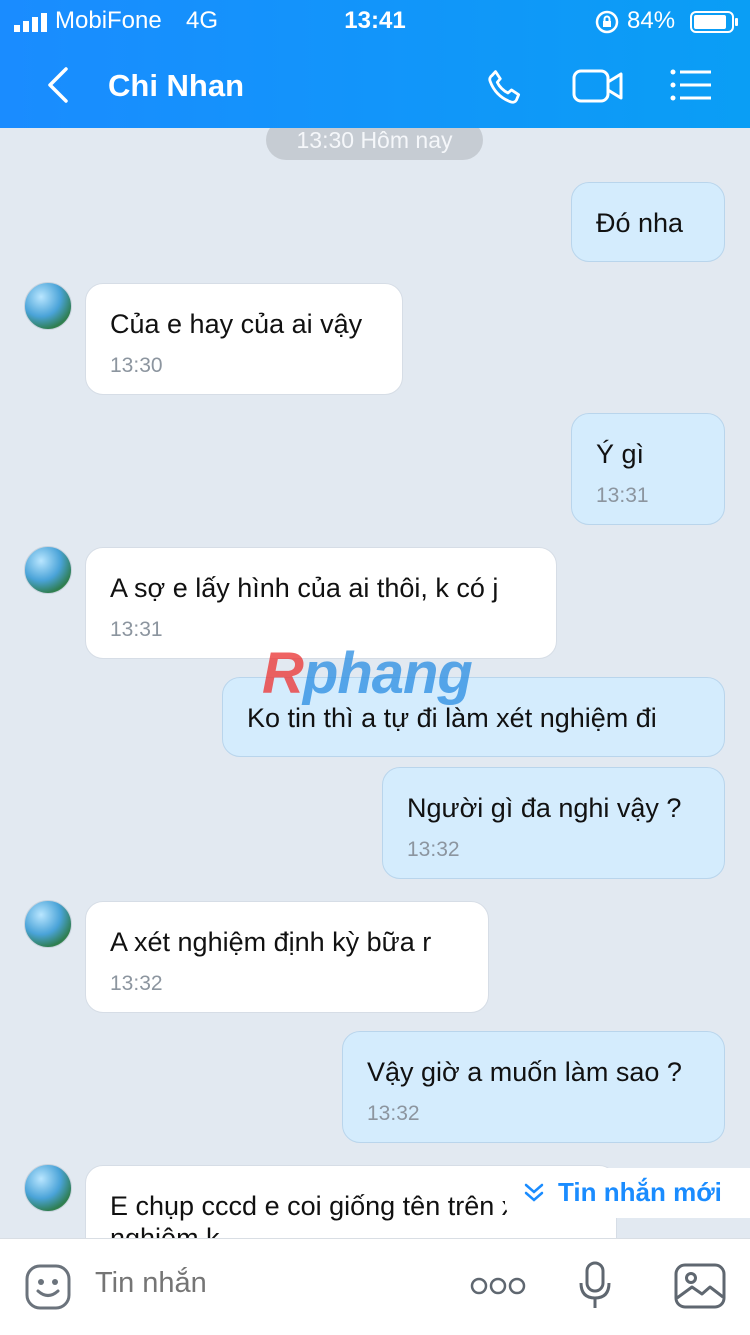 This screenshot has width=750, height=1335. I want to click on message-time: 13:30, so click(136, 365).